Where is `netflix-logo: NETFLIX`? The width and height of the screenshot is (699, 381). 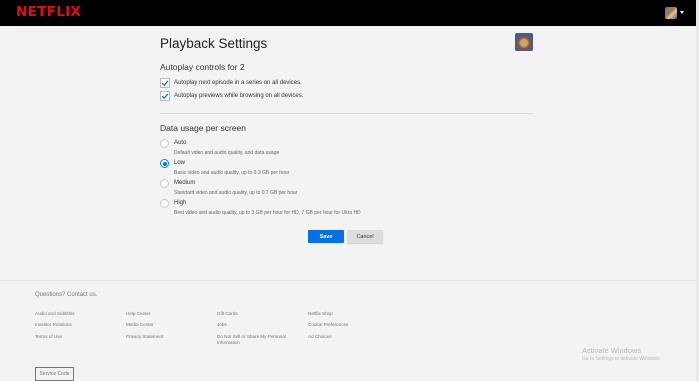
netflix-logo: NETFLIX is located at coordinates (48, 12).